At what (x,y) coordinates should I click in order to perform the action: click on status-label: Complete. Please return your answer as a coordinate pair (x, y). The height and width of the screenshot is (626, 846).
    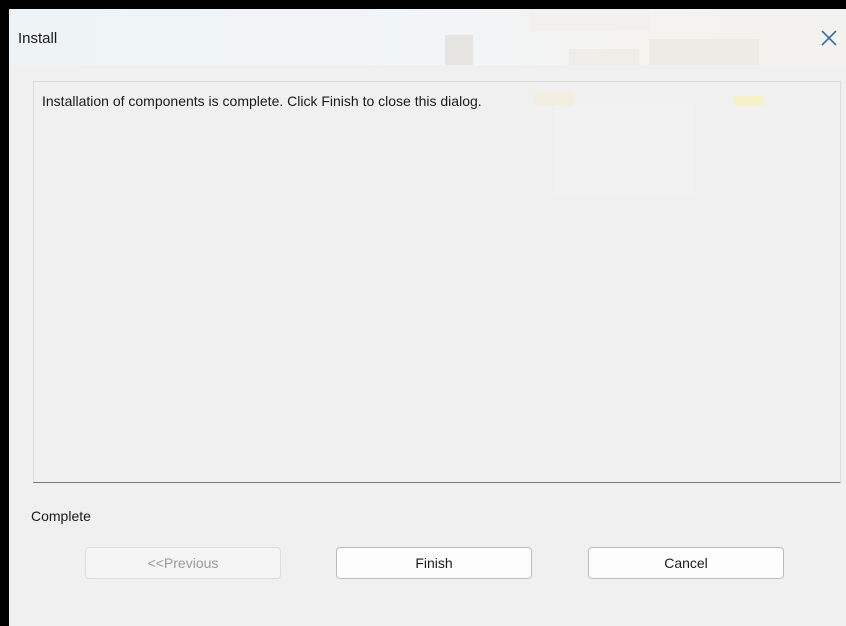
    Looking at the image, I should click on (61, 516).